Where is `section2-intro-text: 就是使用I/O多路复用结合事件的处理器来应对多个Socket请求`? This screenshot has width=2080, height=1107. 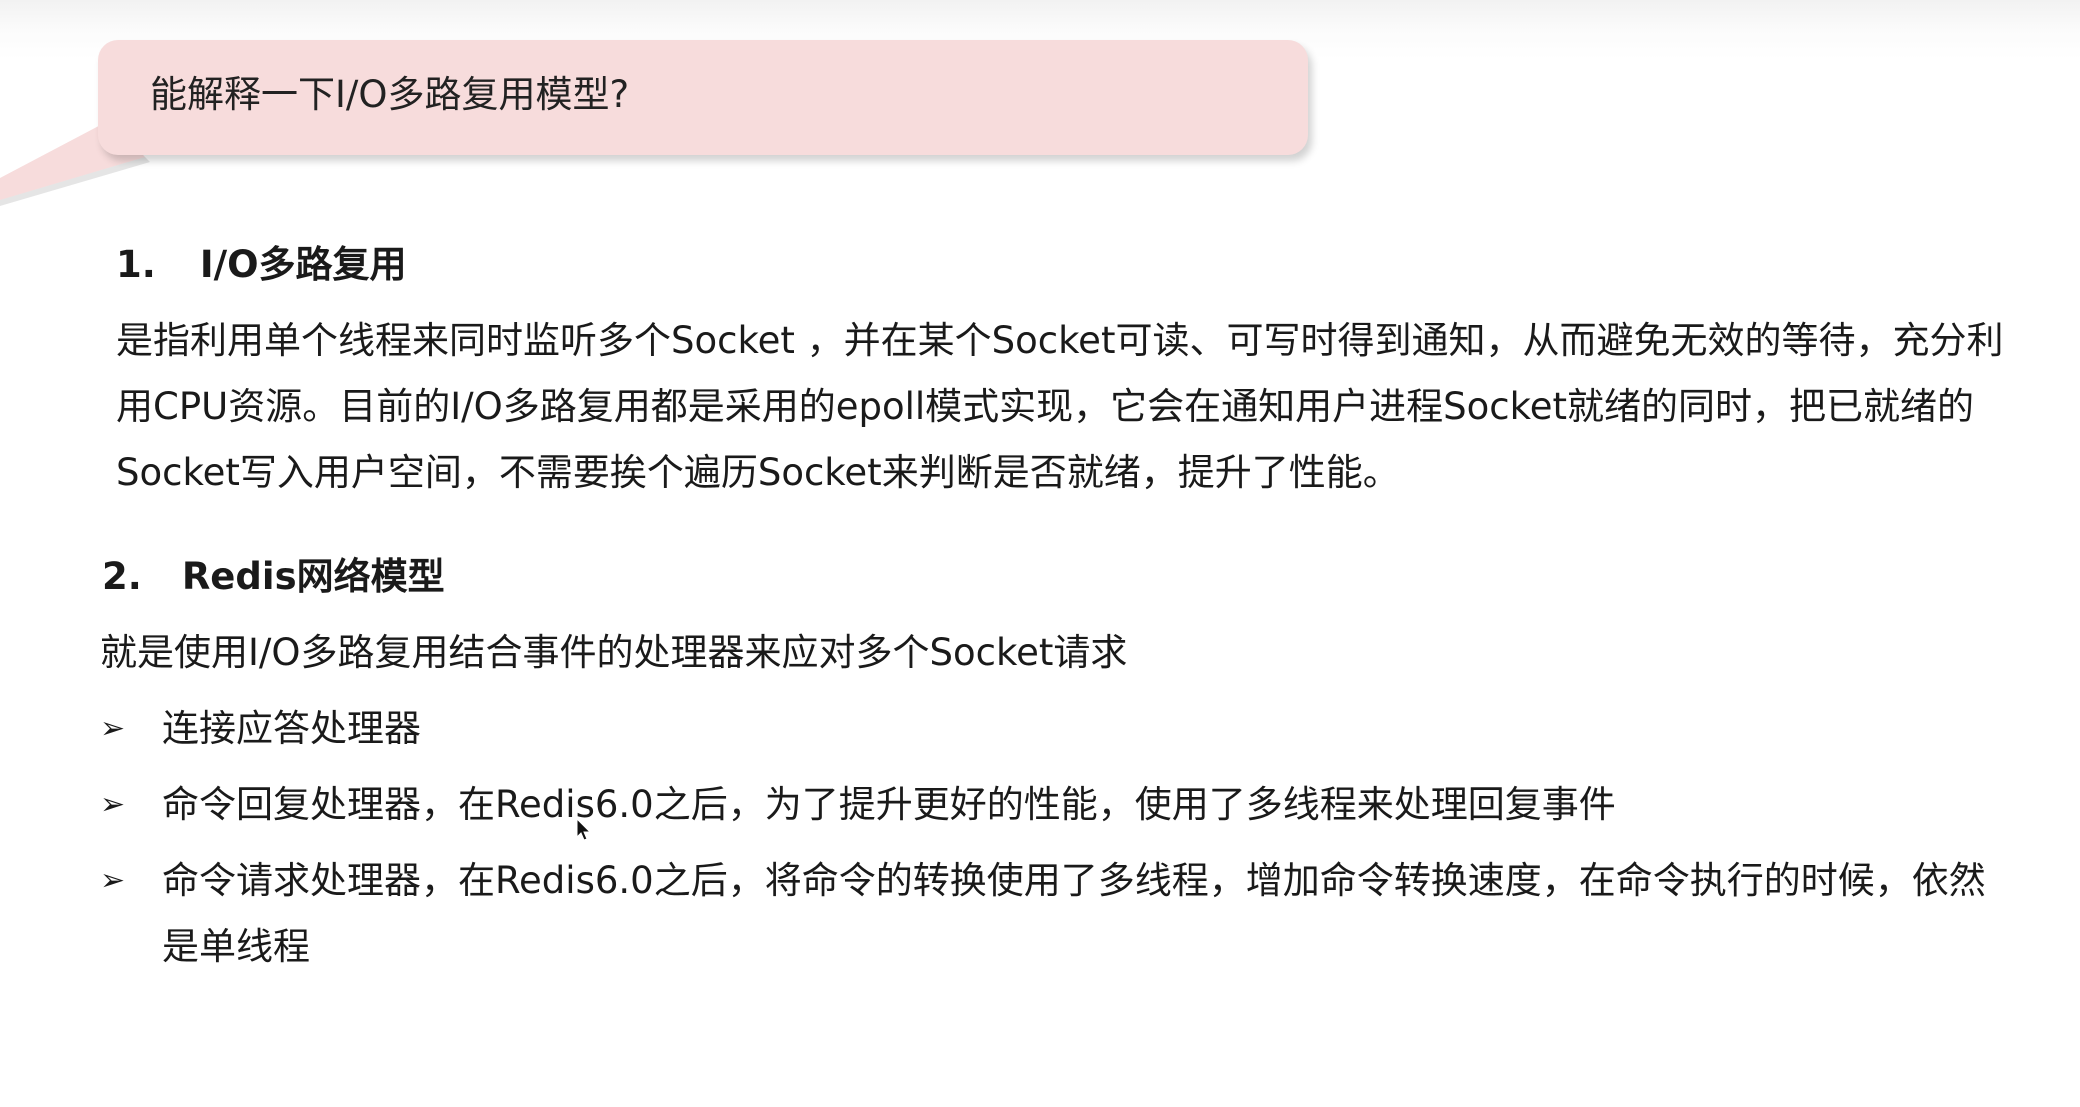
section2-intro-text: 就是使用I/O多路复用结合事件的处理器来应对多个Socket请求 is located at coordinates (614, 652).